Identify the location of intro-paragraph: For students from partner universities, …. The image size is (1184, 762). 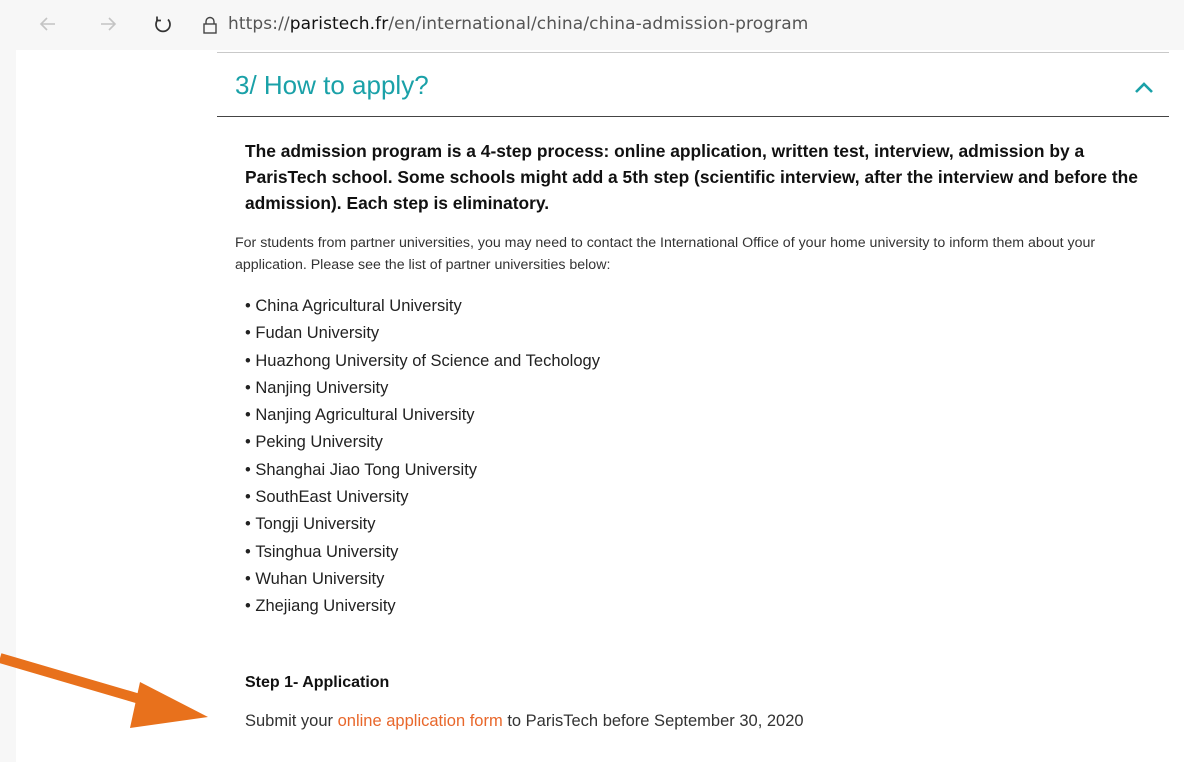
(665, 254).